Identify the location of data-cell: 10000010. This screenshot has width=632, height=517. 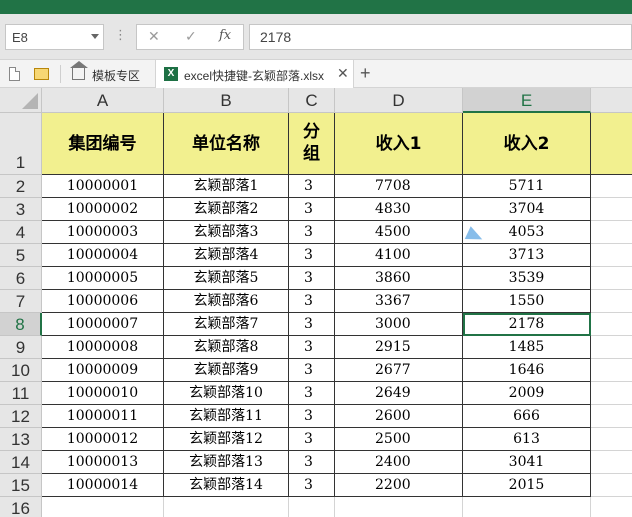
(103, 393).